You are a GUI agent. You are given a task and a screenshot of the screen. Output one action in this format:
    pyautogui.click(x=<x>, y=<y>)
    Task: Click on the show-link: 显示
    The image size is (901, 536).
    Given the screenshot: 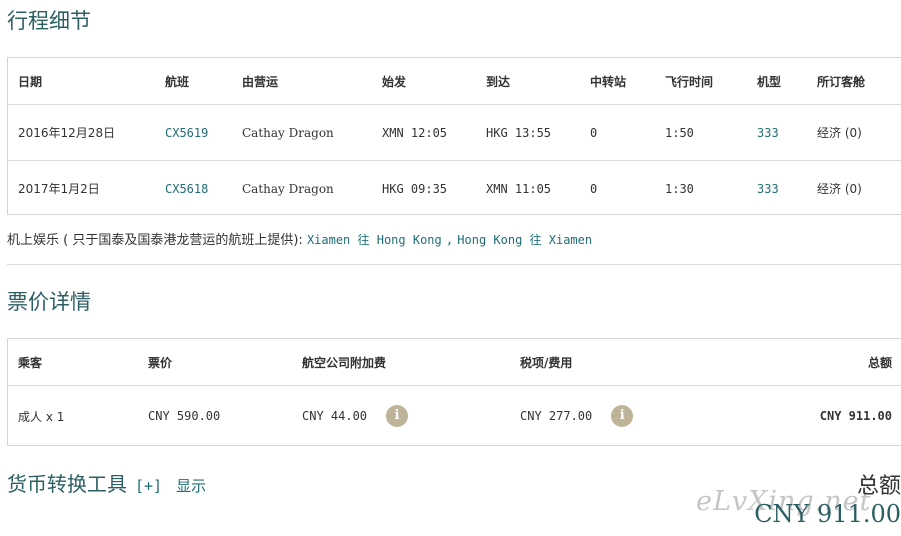 What is the action you would take?
    pyautogui.click(x=191, y=486)
    